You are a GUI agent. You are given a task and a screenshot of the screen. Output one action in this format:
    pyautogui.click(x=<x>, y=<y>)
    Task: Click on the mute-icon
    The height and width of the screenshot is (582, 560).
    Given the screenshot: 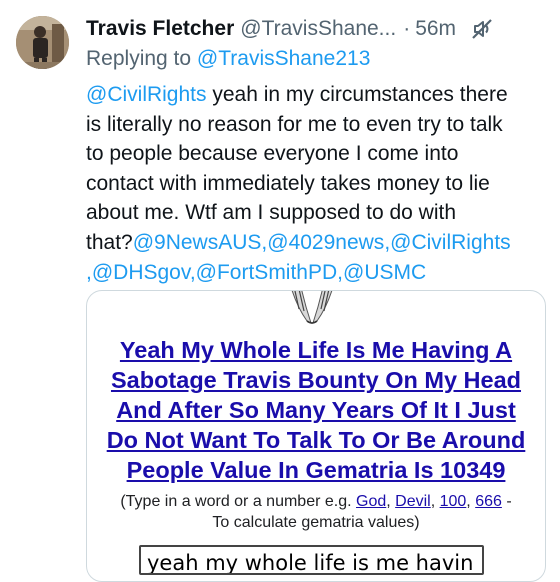 What is the action you would take?
    pyautogui.click(x=482, y=29)
    